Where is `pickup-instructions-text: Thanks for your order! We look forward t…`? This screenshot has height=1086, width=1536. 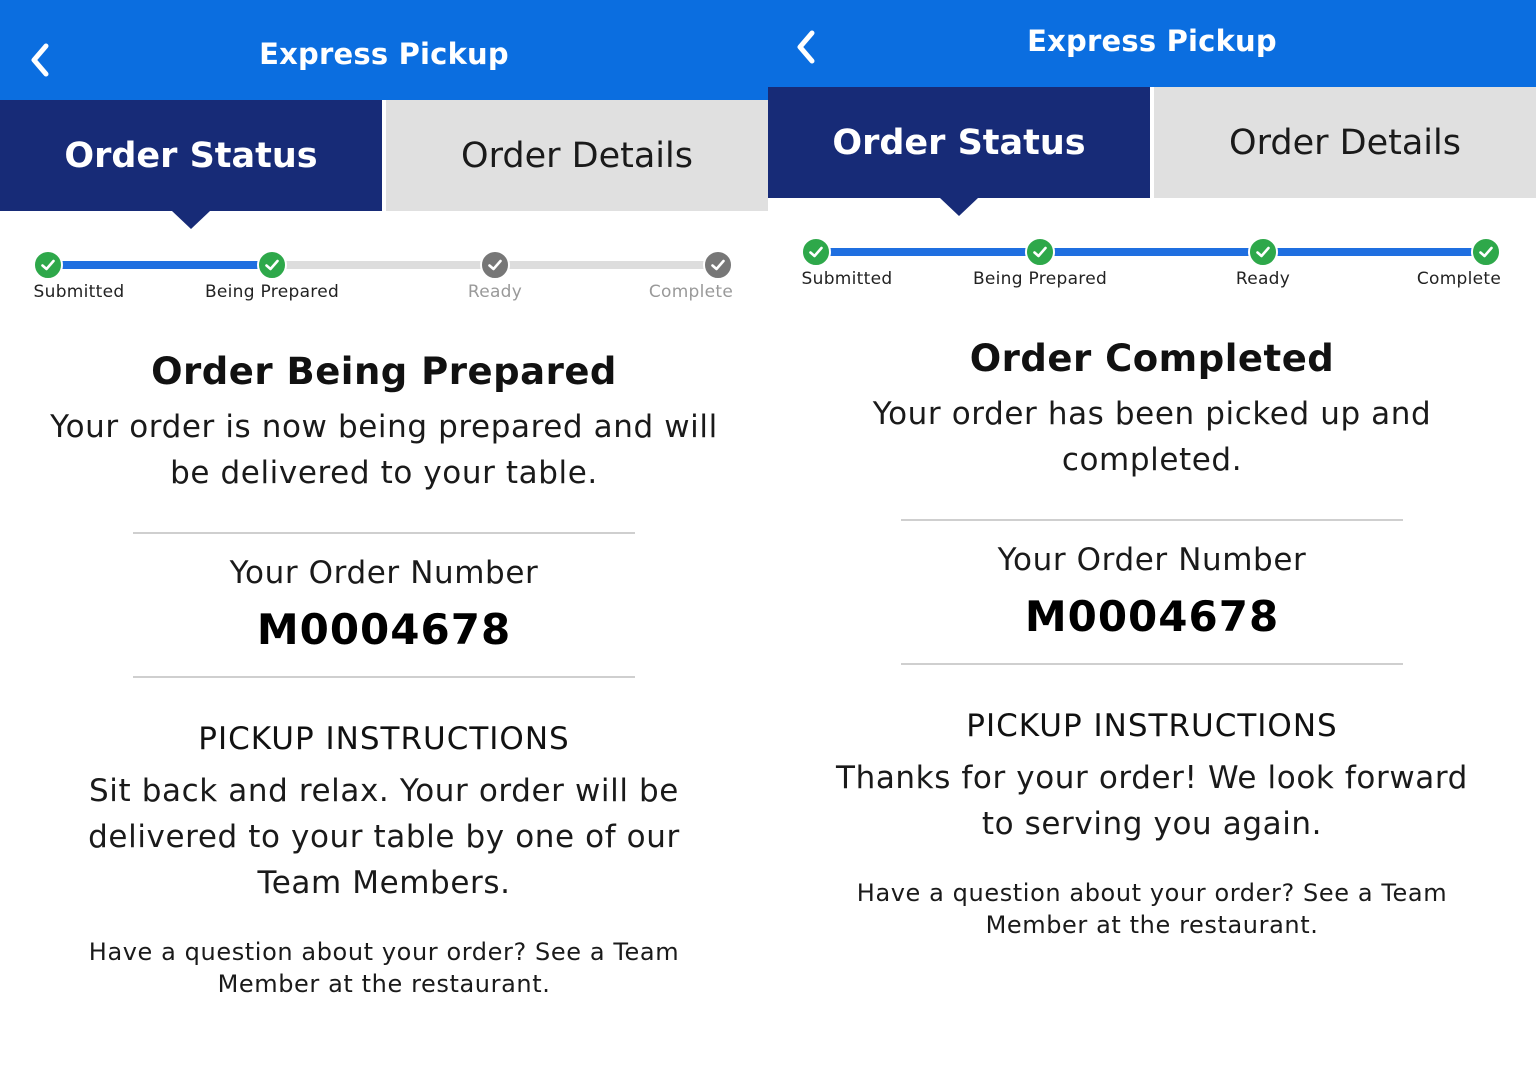
pickup-instructions-text: Thanks for your order! We look forward t… is located at coordinates (1152, 801).